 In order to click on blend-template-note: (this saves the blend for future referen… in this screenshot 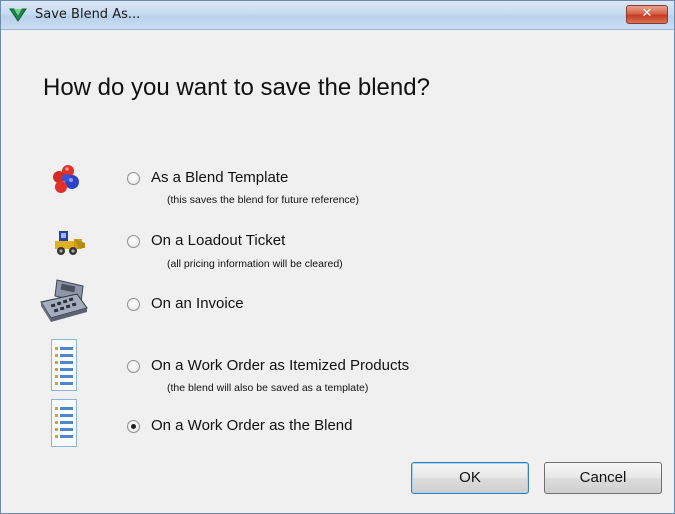, I will do `click(263, 200)`.